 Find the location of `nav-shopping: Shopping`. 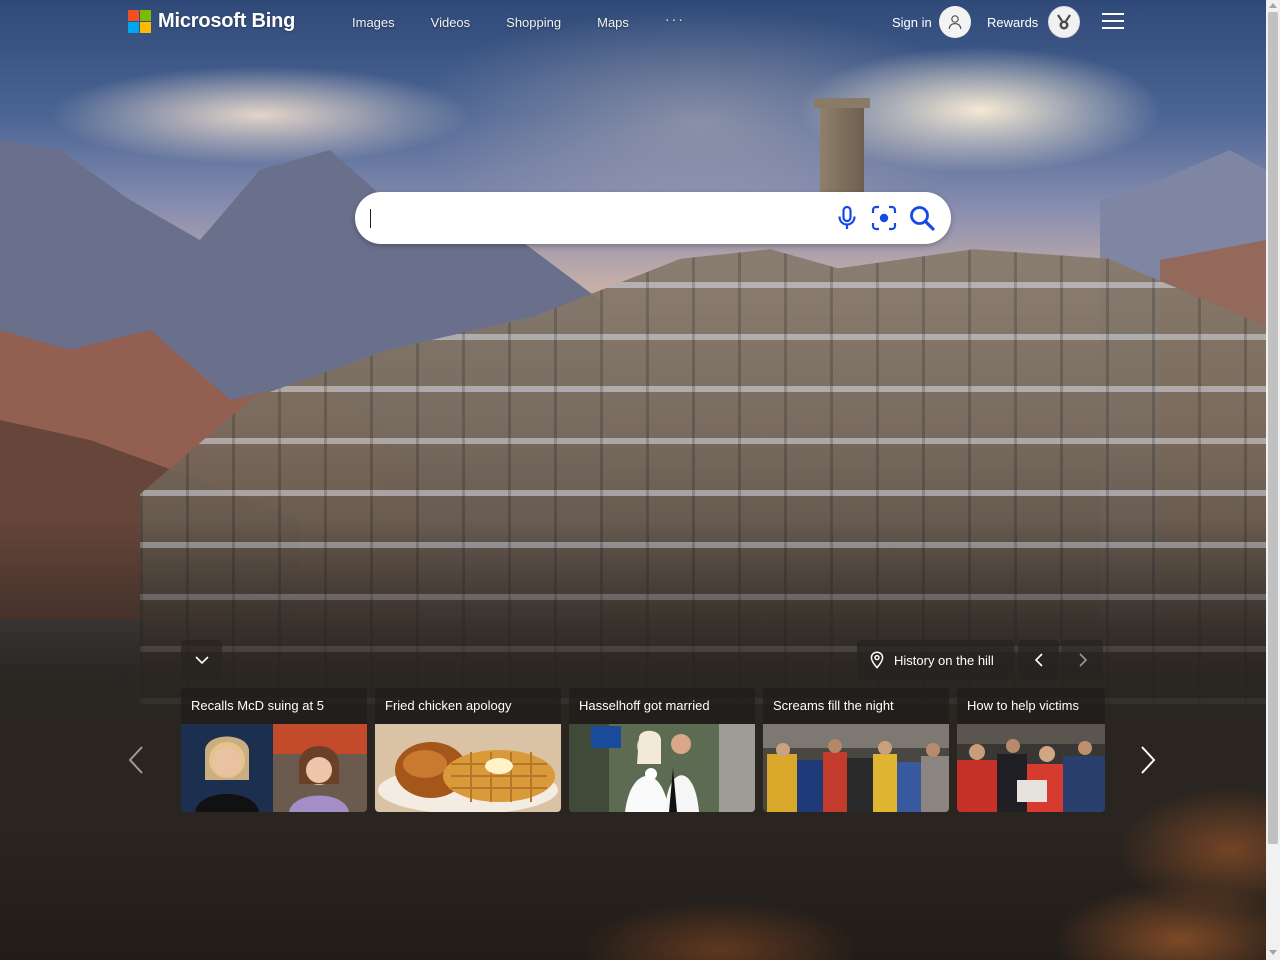

nav-shopping: Shopping is located at coordinates (533, 22).